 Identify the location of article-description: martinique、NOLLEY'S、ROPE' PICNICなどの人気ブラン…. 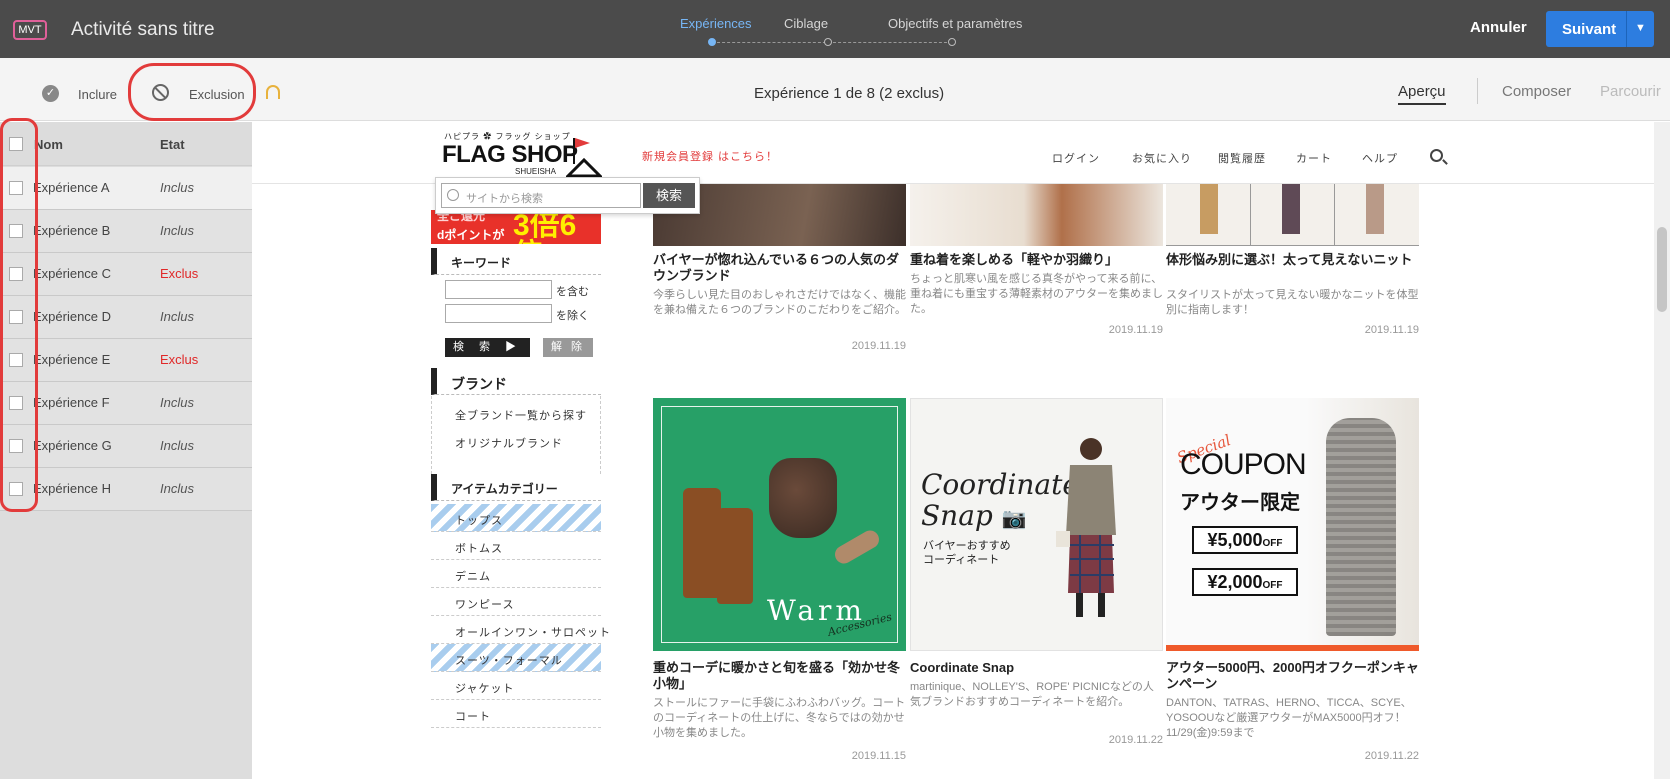
(1032, 694).